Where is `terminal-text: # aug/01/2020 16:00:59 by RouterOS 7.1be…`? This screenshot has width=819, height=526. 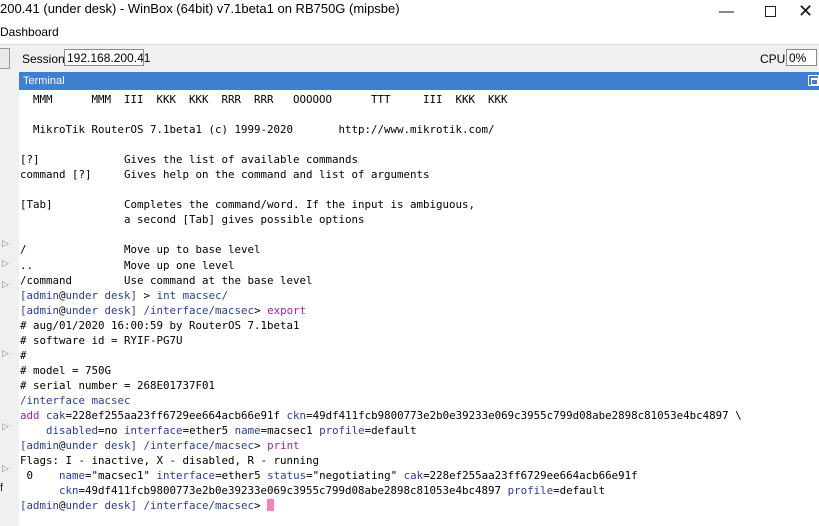
terminal-text: # aug/01/2020 16:00:59 by RouterOS 7.1be… is located at coordinates (160, 325).